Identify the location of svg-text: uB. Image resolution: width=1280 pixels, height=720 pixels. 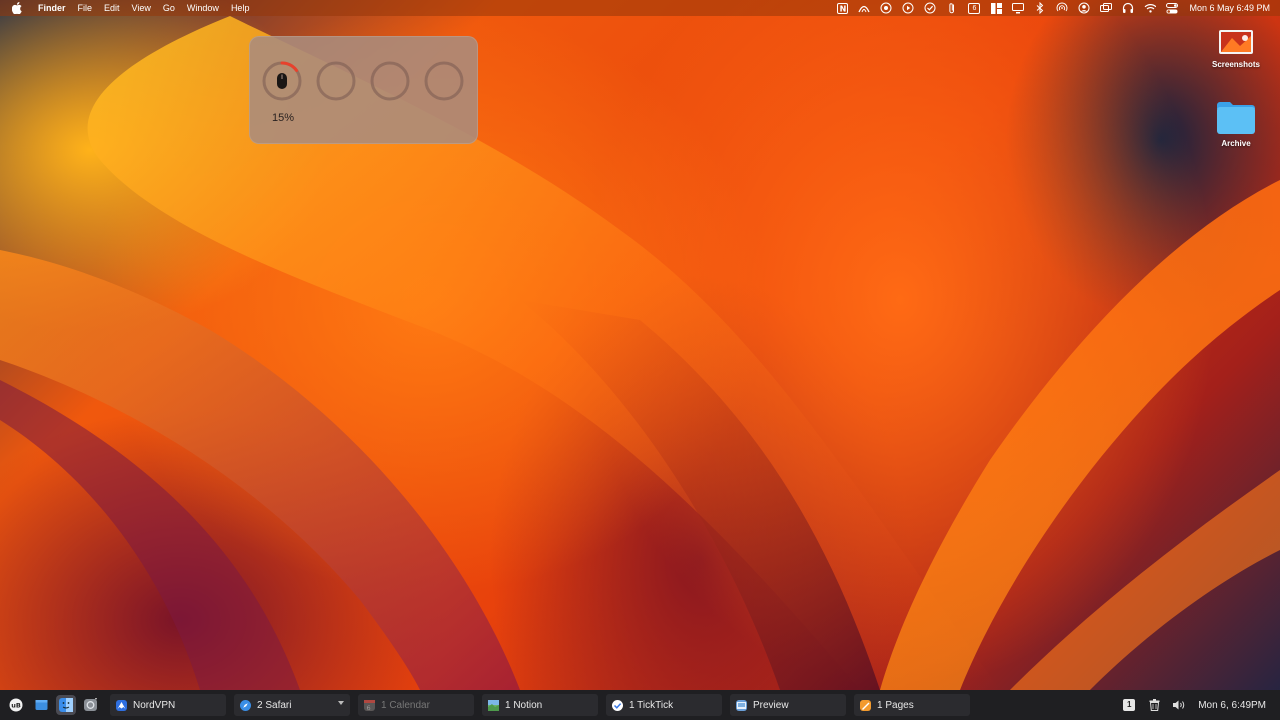
(16, 706).